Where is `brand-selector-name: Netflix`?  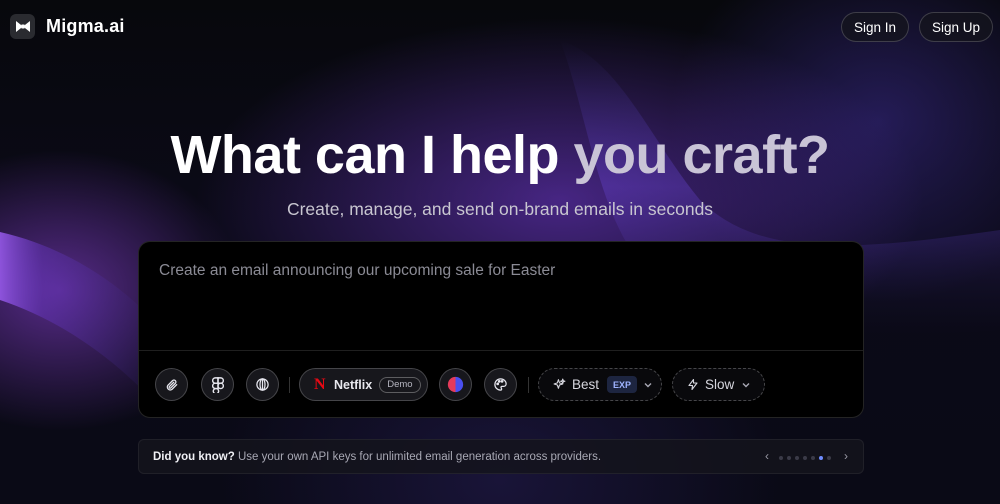
brand-selector-name: Netflix is located at coordinates (353, 384).